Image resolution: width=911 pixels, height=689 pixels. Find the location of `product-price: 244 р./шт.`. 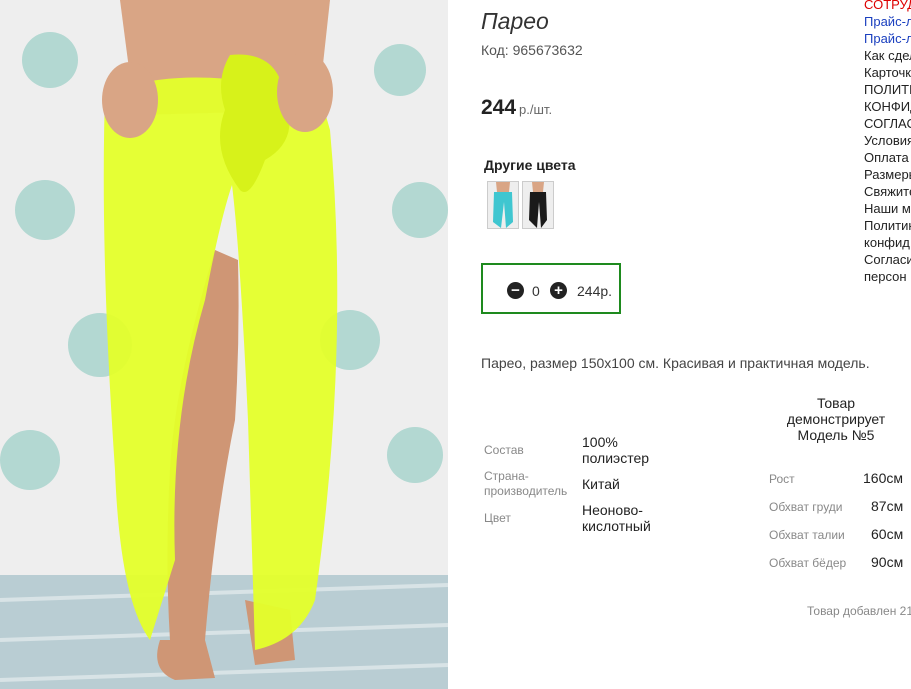

product-price: 244 р./шт. is located at coordinates (516, 108).